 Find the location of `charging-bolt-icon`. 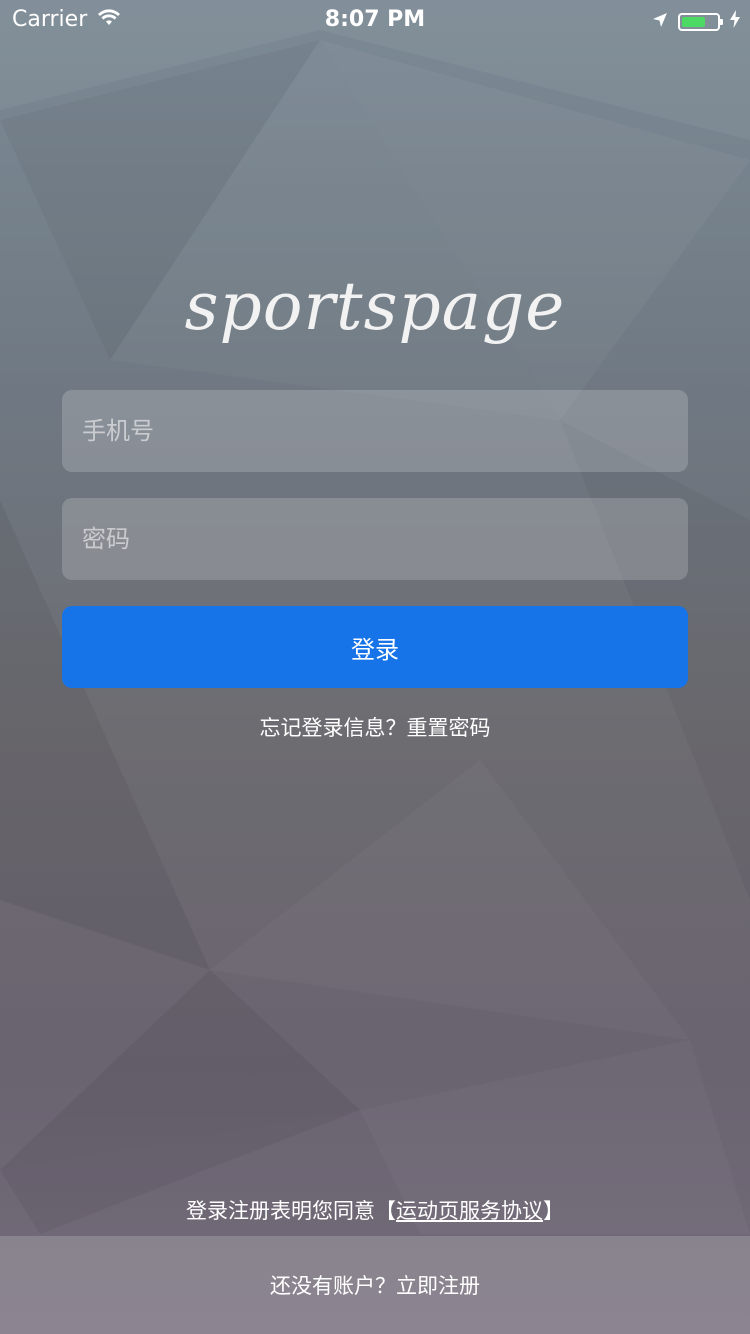

charging-bolt-icon is located at coordinates (735, 21).